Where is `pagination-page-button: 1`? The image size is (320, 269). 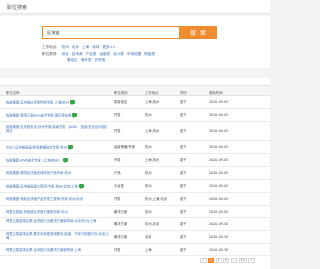 pagination-page-button: 1 is located at coordinates (211, 260).